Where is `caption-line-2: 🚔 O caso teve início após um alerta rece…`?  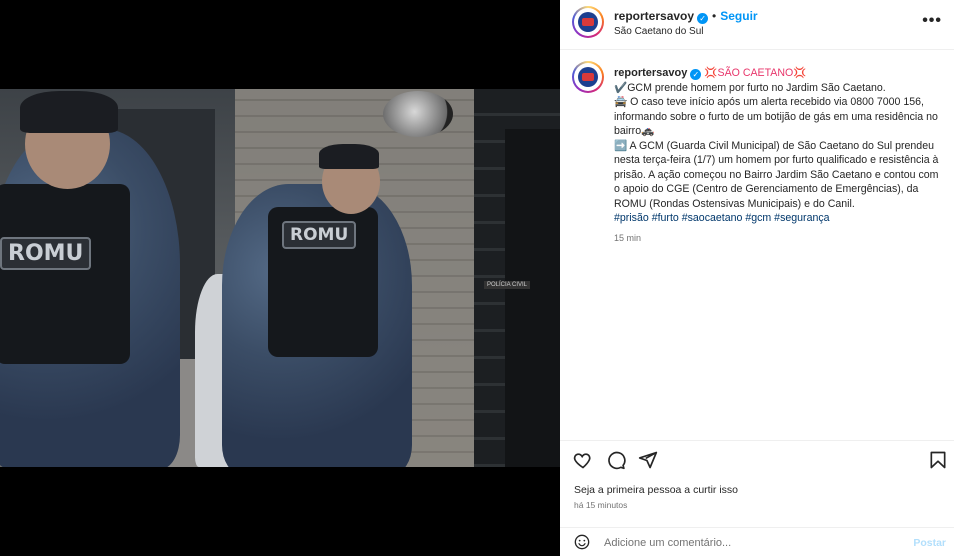
caption-line-2: 🚔 O caso teve início após um alerta rece… is located at coordinates (776, 116).